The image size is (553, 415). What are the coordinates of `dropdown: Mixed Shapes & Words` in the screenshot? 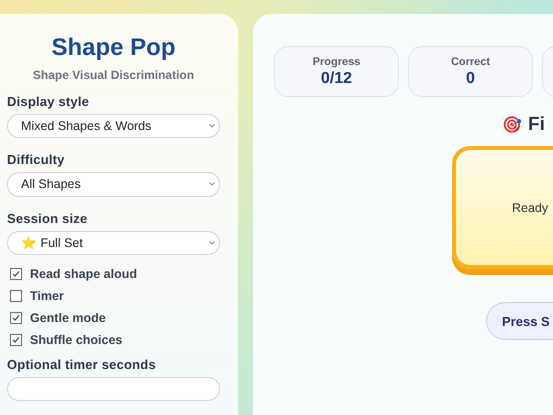 It's located at (113, 126).